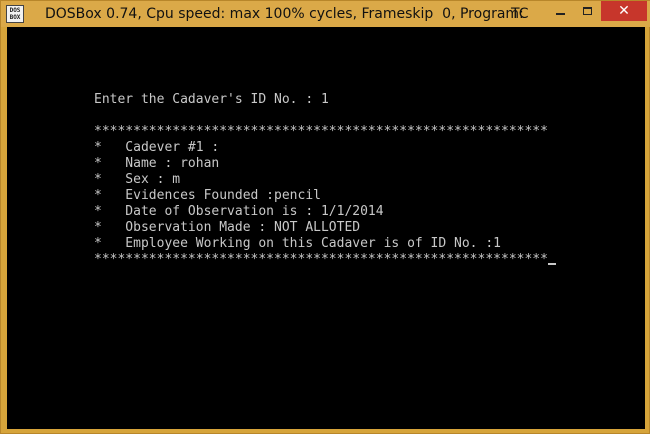 Image resolution: width=650 pixels, height=434 pixels. Describe the element at coordinates (15, 10) in the screenshot. I see `icon-text-top: DOS` at that location.